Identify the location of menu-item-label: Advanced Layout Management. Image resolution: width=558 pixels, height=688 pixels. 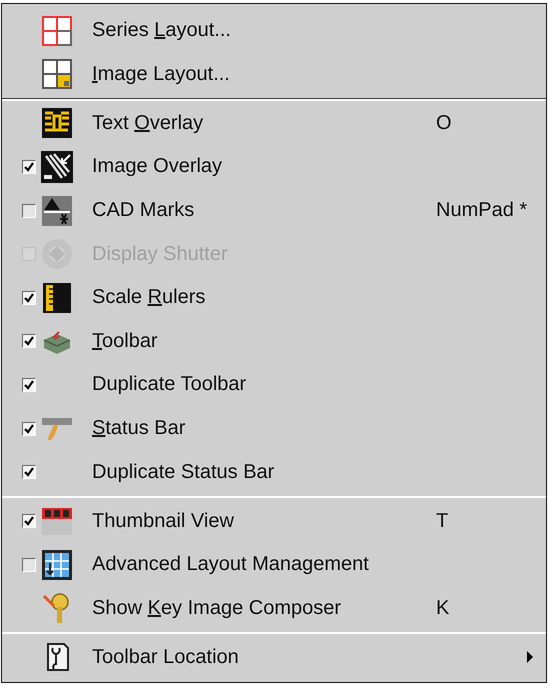
(231, 564).